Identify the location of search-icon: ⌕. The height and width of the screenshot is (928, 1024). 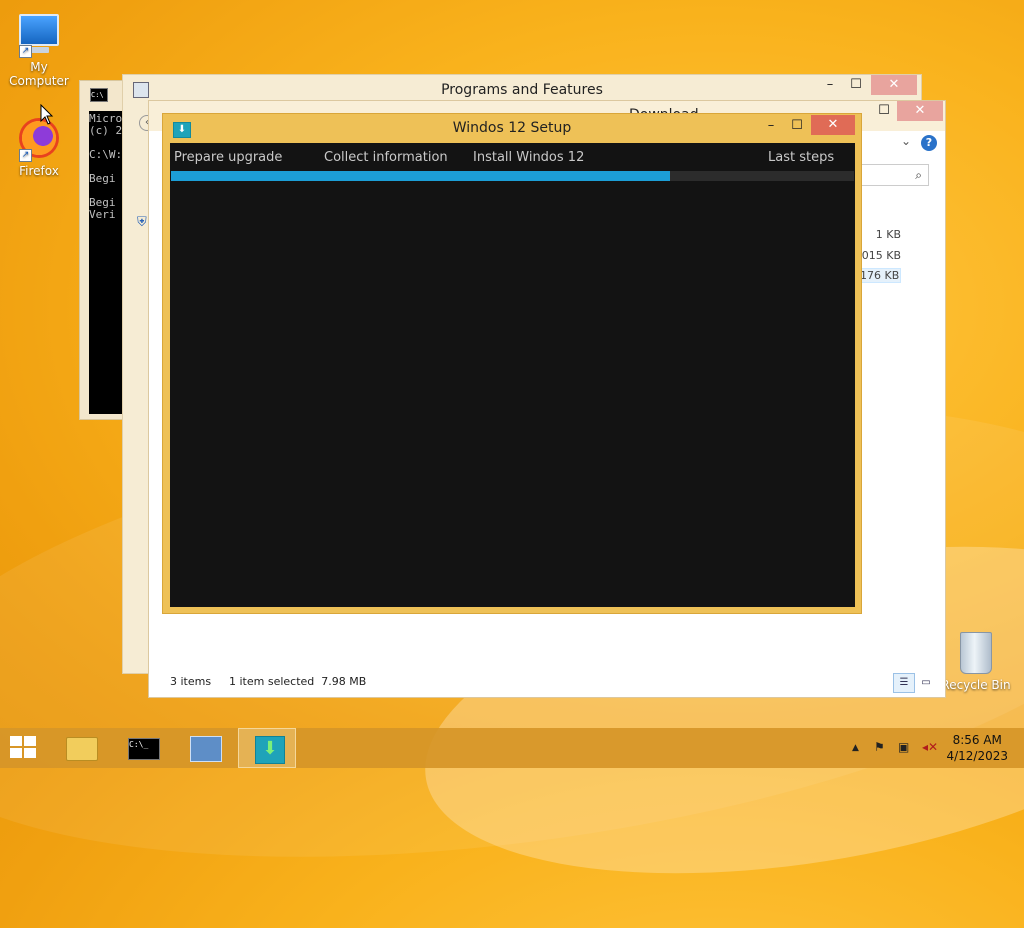
(918, 175).